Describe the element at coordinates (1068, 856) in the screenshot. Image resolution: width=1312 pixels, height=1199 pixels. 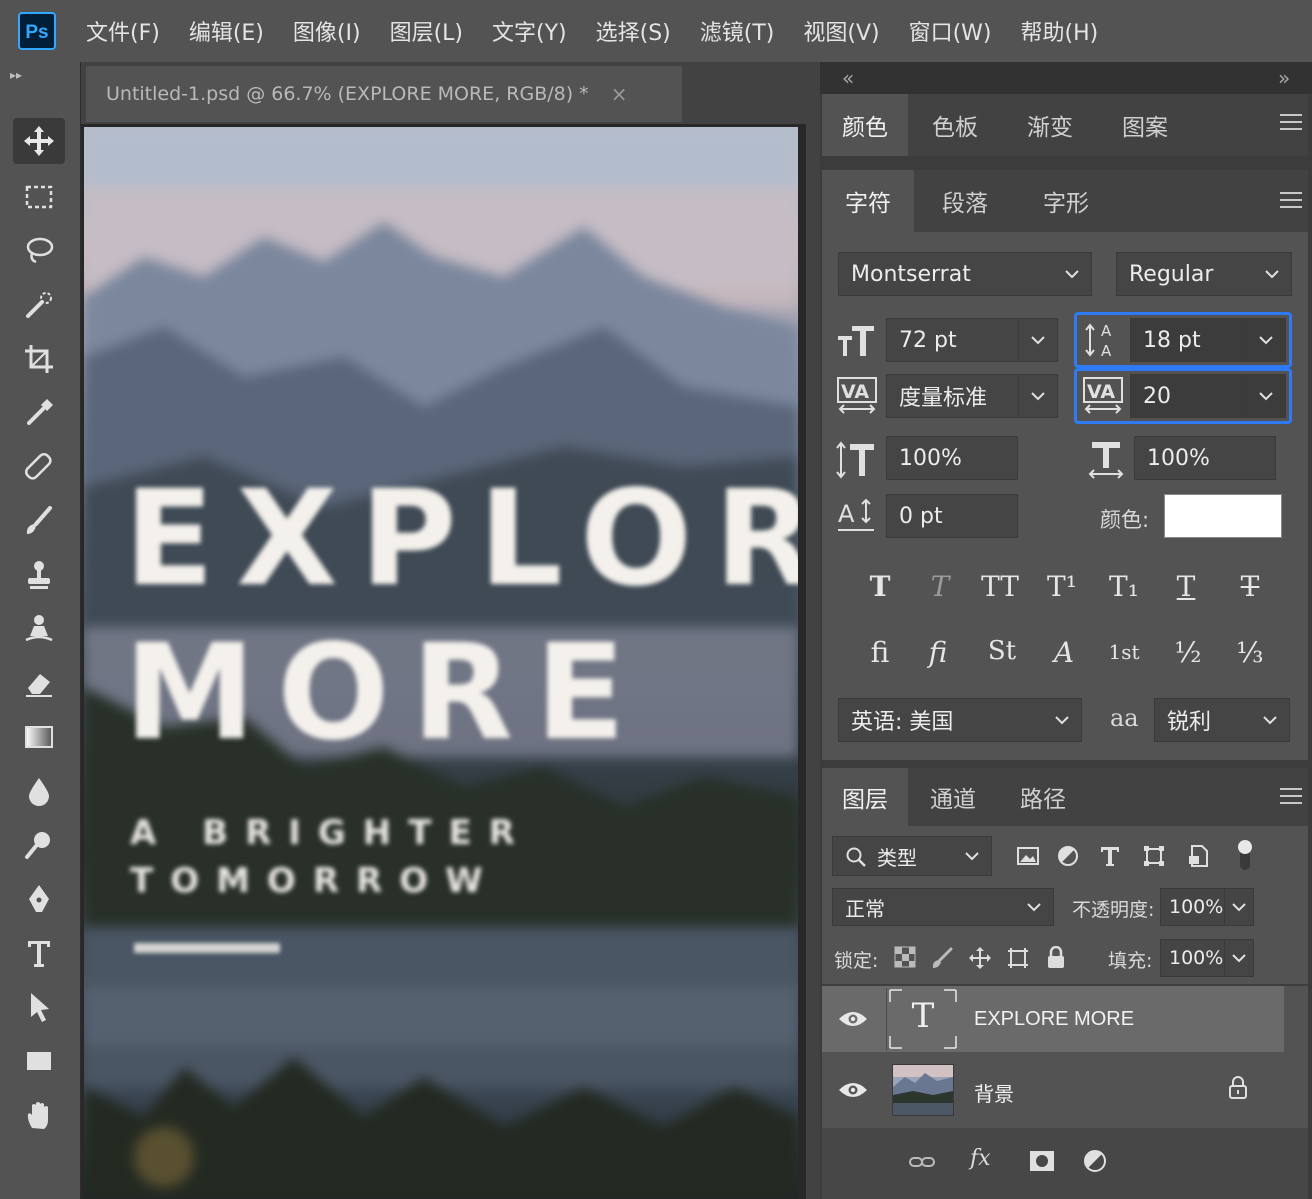
I see `adjustment-filter-icon` at that location.